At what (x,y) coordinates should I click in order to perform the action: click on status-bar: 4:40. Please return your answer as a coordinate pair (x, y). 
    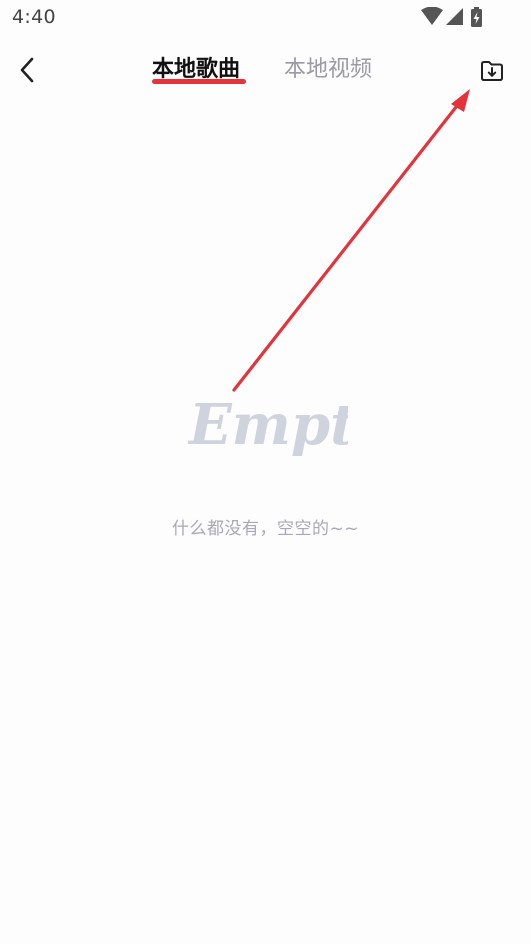
    Looking at the image, I should click on (265, 18).